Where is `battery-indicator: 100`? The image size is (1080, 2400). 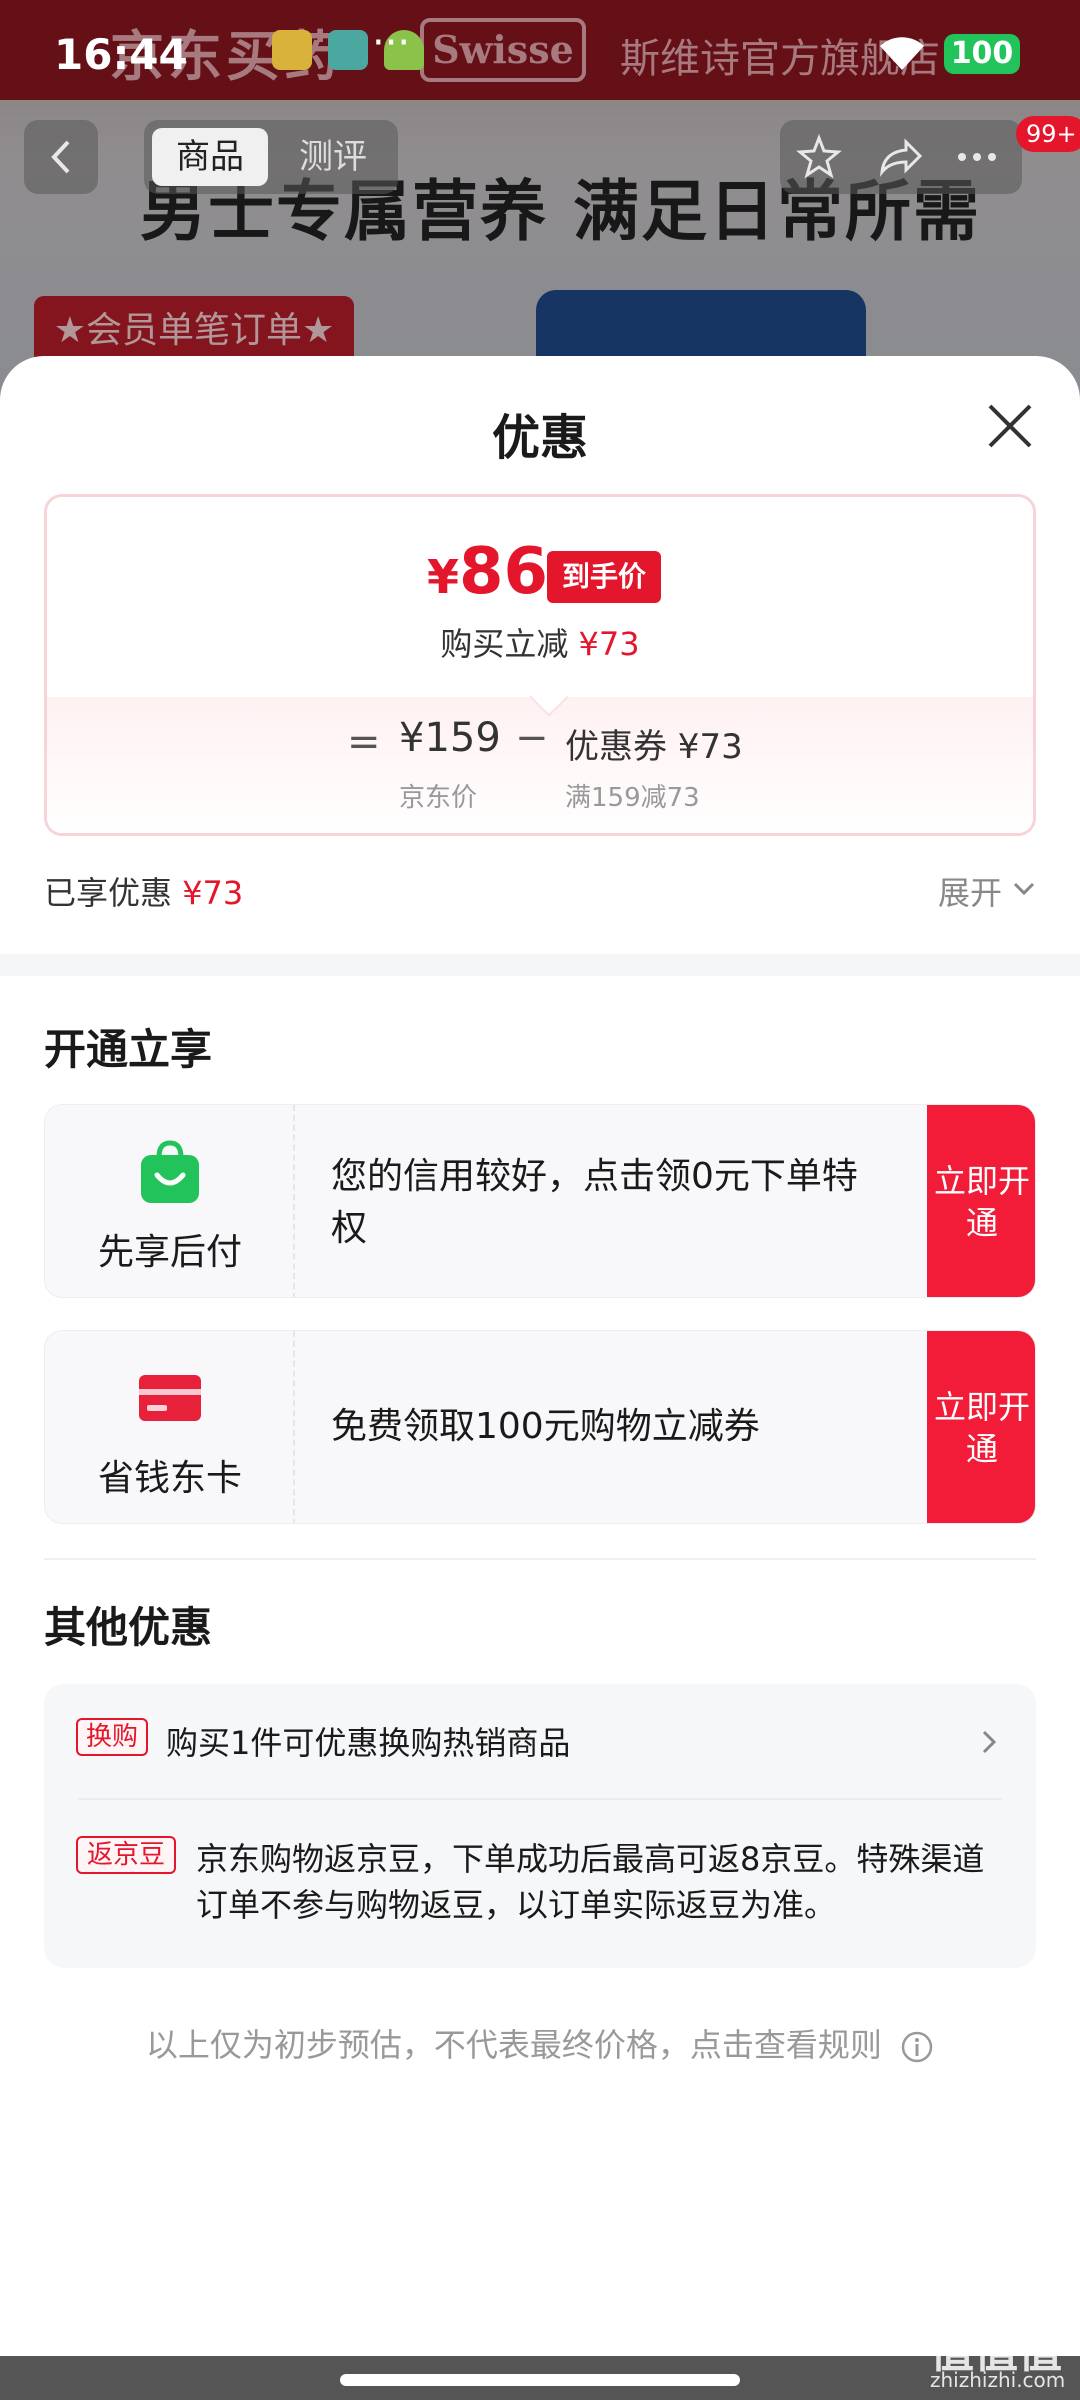 battery-indicator: 100 is located at coordinates (982, 54).